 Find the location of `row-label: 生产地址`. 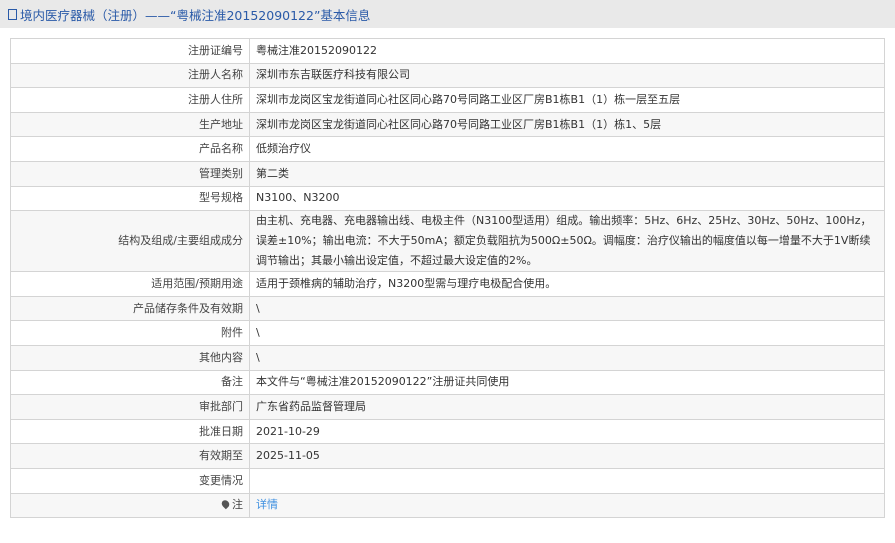

row-label: 生产地址 is located at coordinates (130, 124).